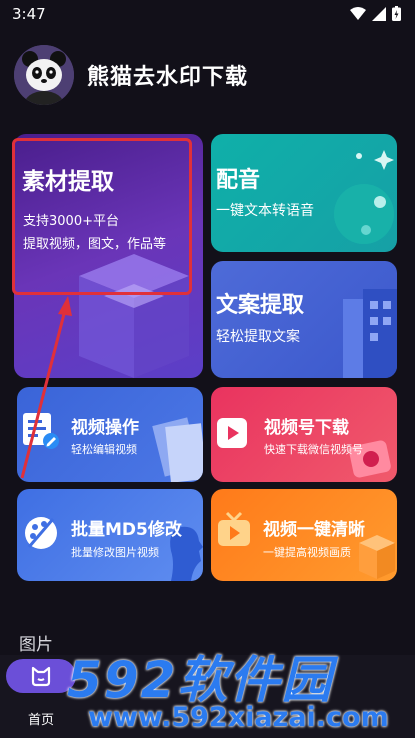  I want to click on images-section-label: 图片, so click(36, 645).